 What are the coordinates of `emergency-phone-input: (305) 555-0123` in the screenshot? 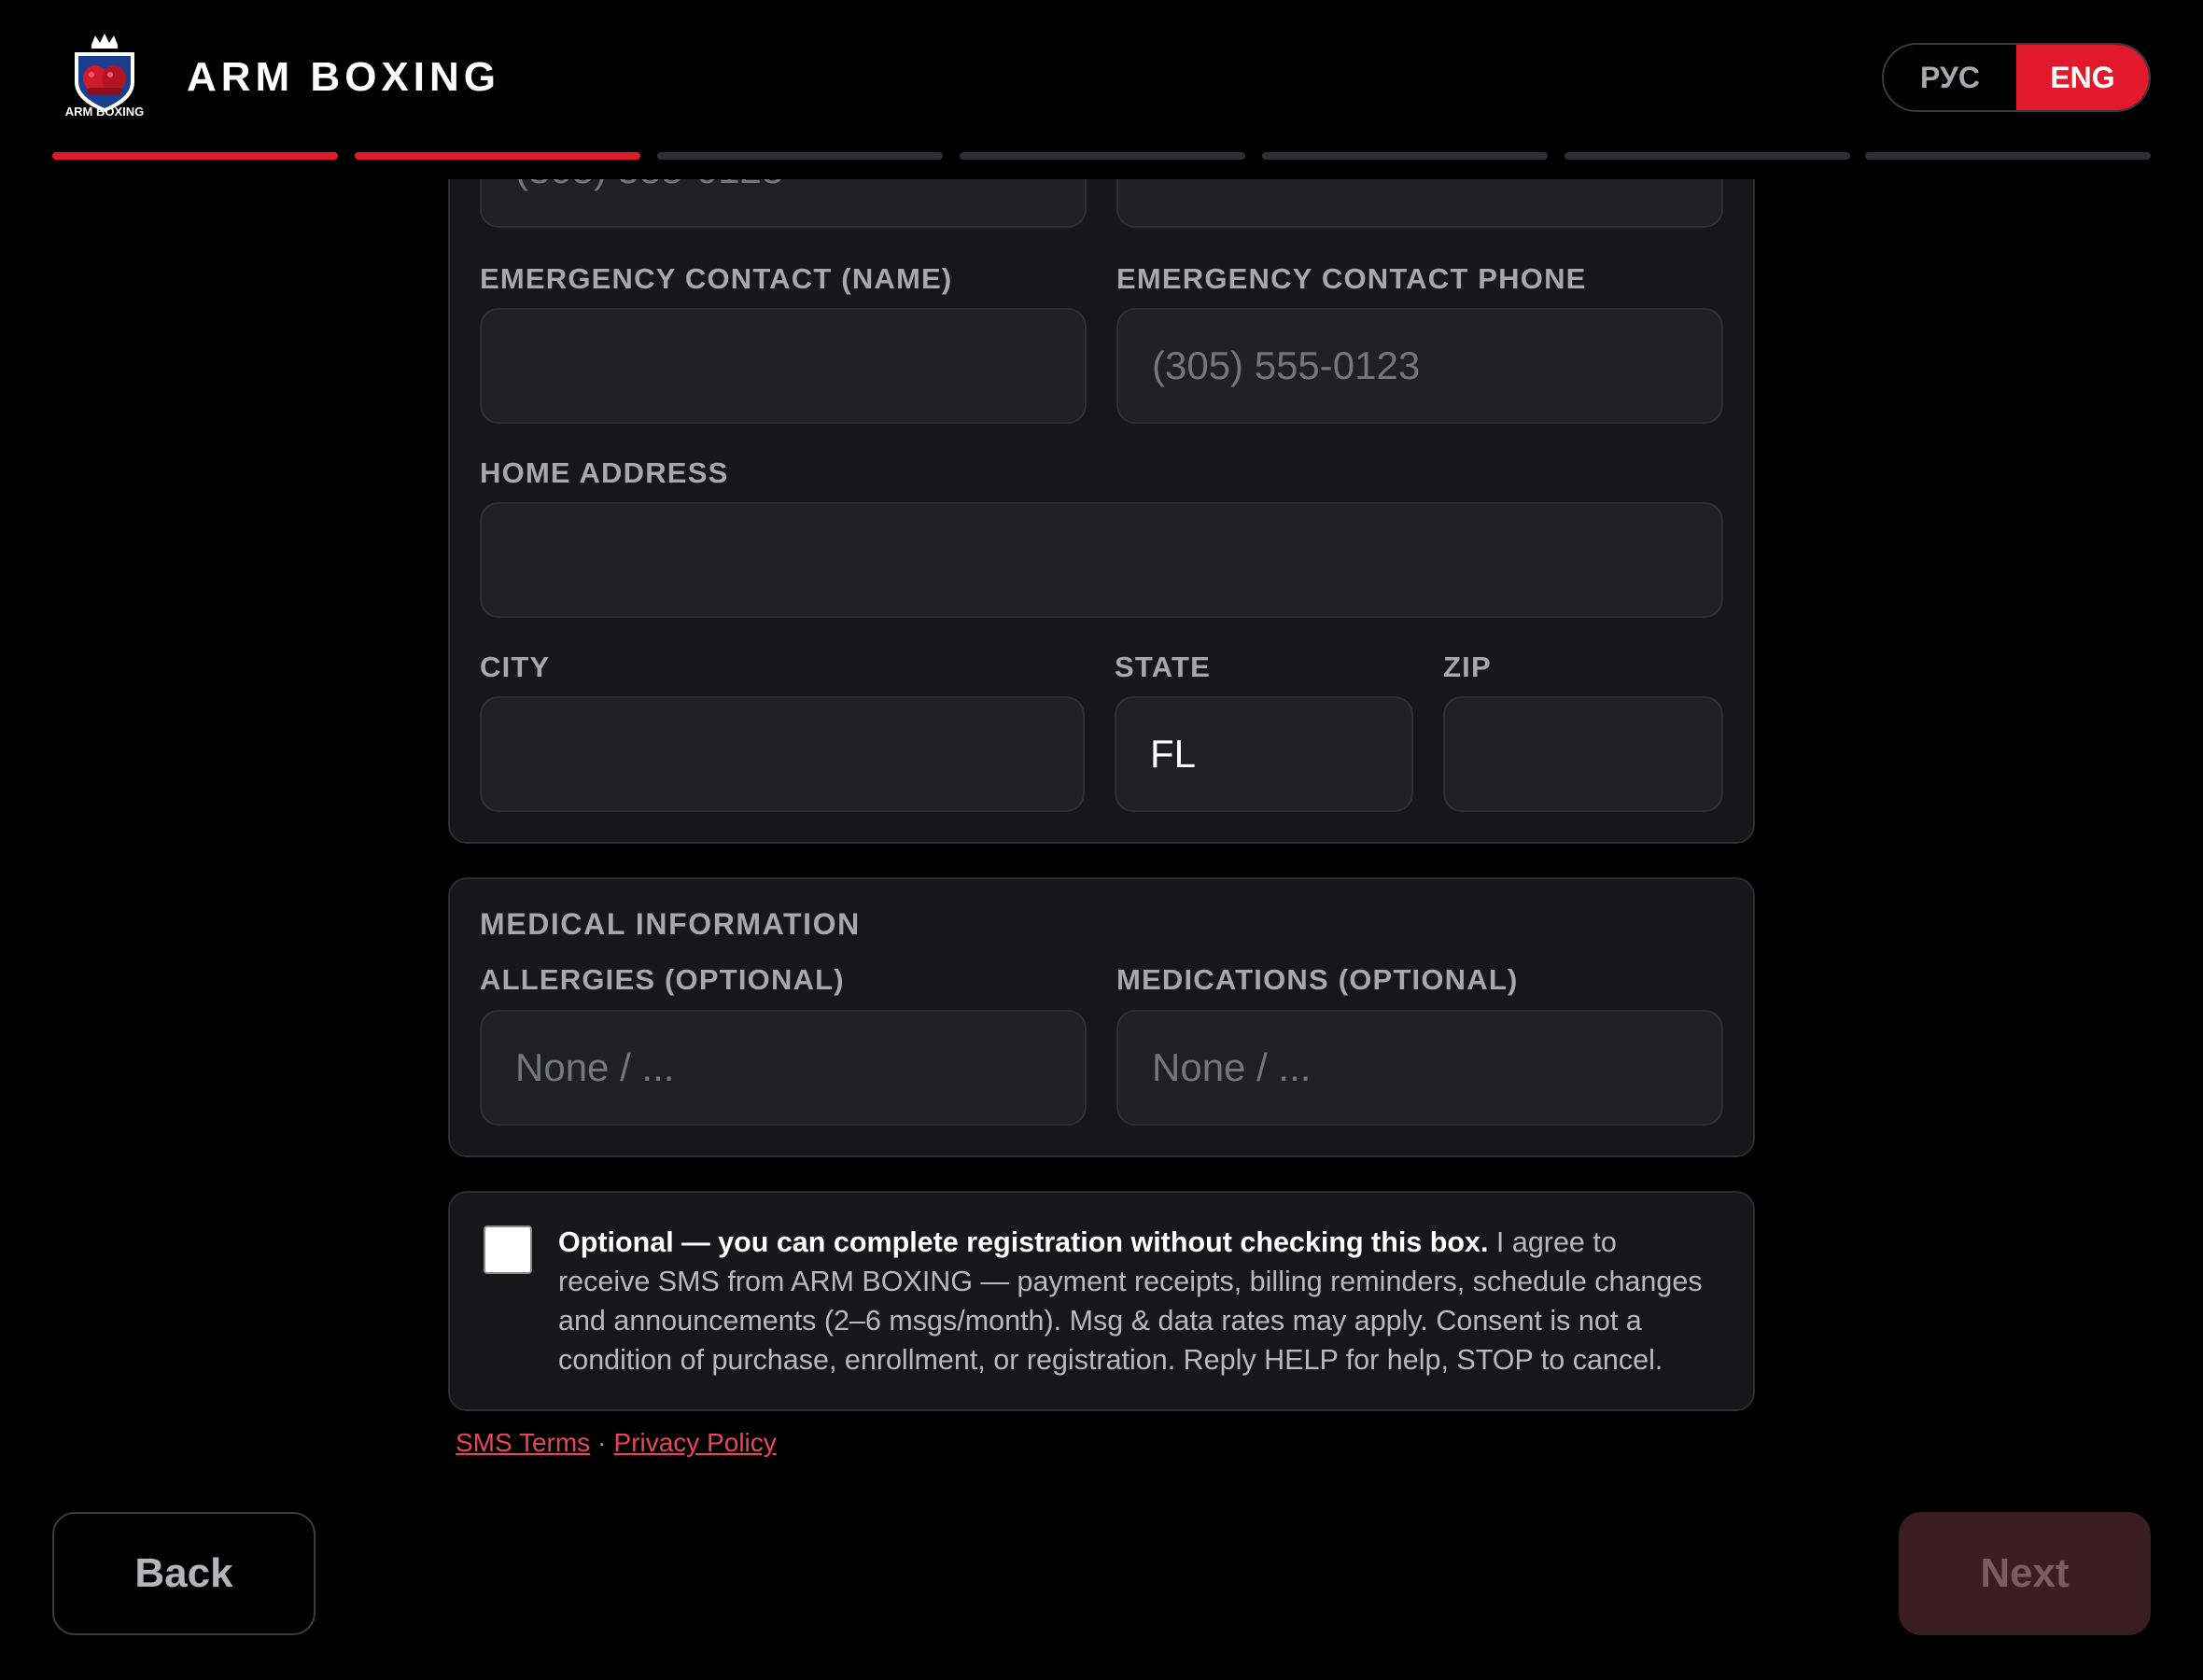 It's located at (1420, 366).